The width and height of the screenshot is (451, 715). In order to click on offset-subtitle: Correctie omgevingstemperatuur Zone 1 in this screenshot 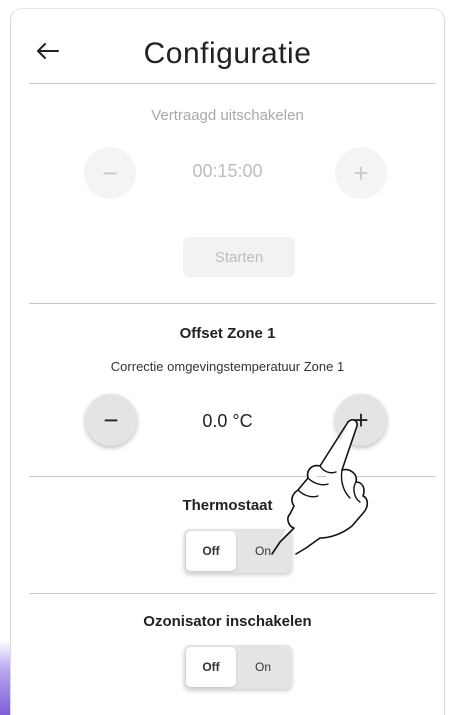, I will do `click(227, 366)`.